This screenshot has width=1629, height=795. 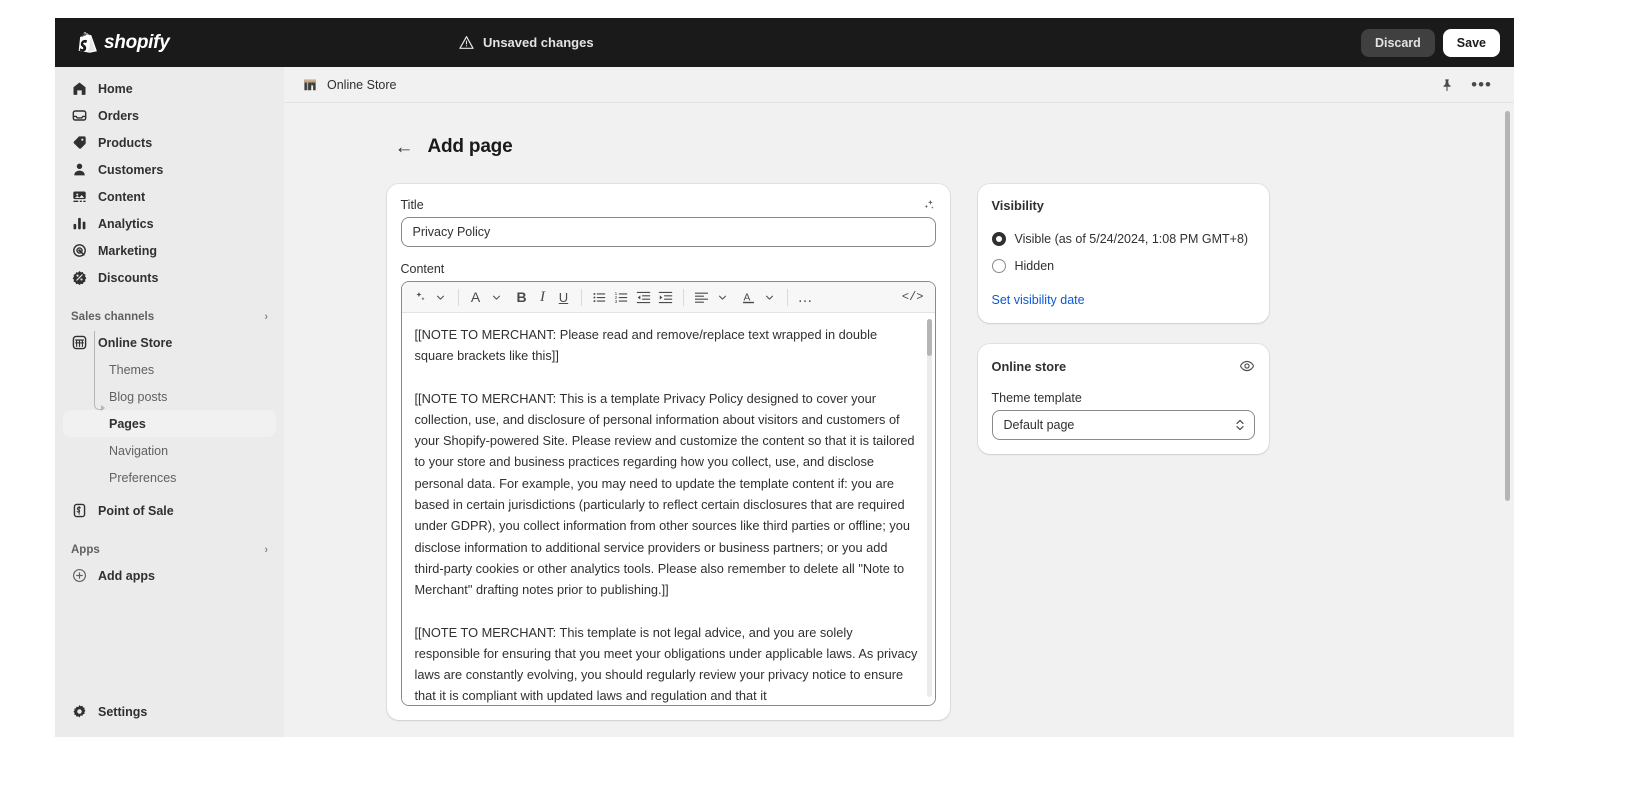 What do you see at coordinates (497, 297) in the screenshot?
I see `paragraph-style-chevron-down-icon` at bounding box center [497, 297].